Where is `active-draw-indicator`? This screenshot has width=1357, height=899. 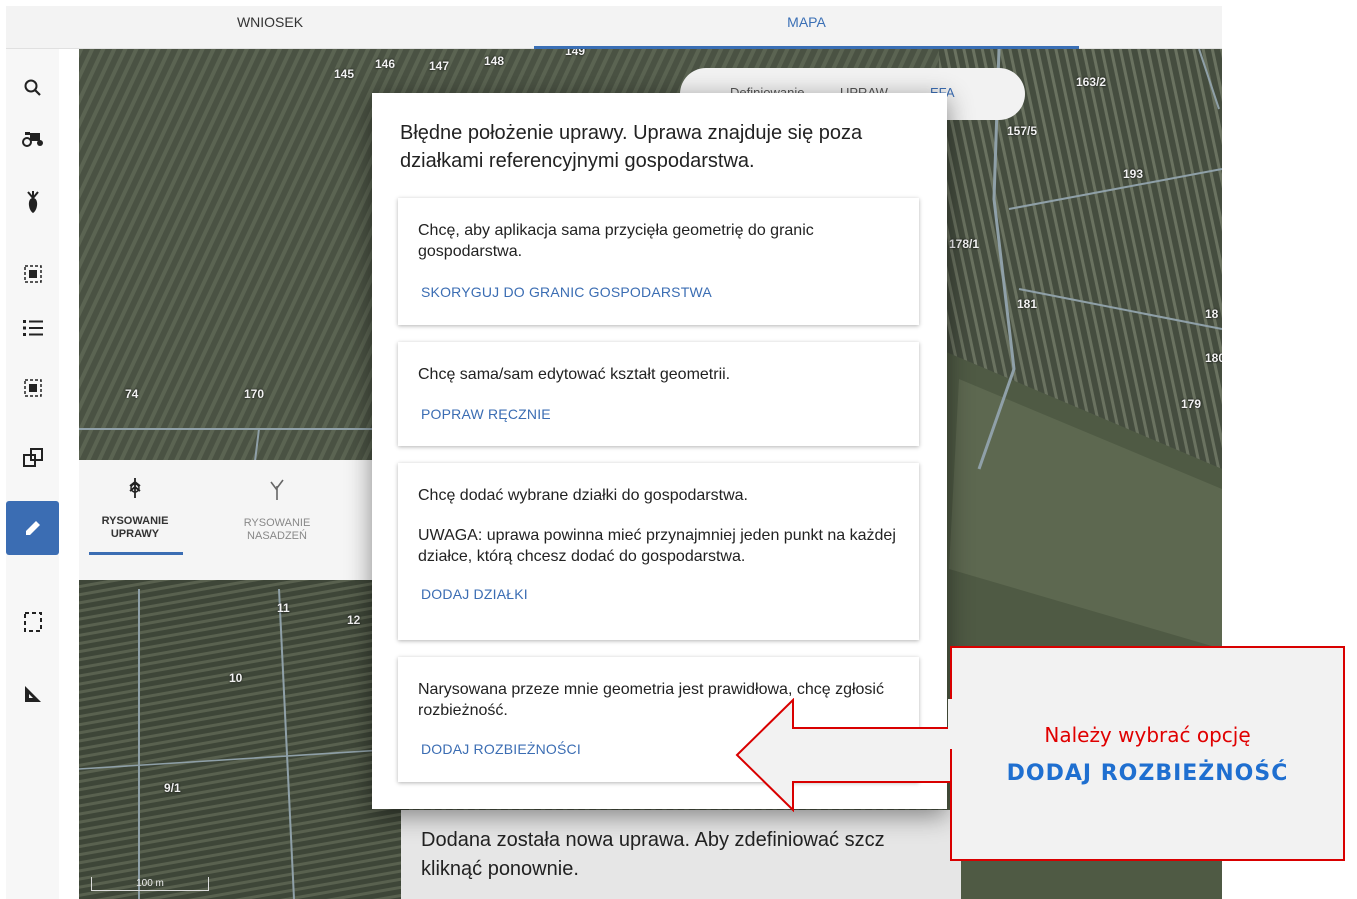 active-draw-indicator is located at coordinates (136, 553).